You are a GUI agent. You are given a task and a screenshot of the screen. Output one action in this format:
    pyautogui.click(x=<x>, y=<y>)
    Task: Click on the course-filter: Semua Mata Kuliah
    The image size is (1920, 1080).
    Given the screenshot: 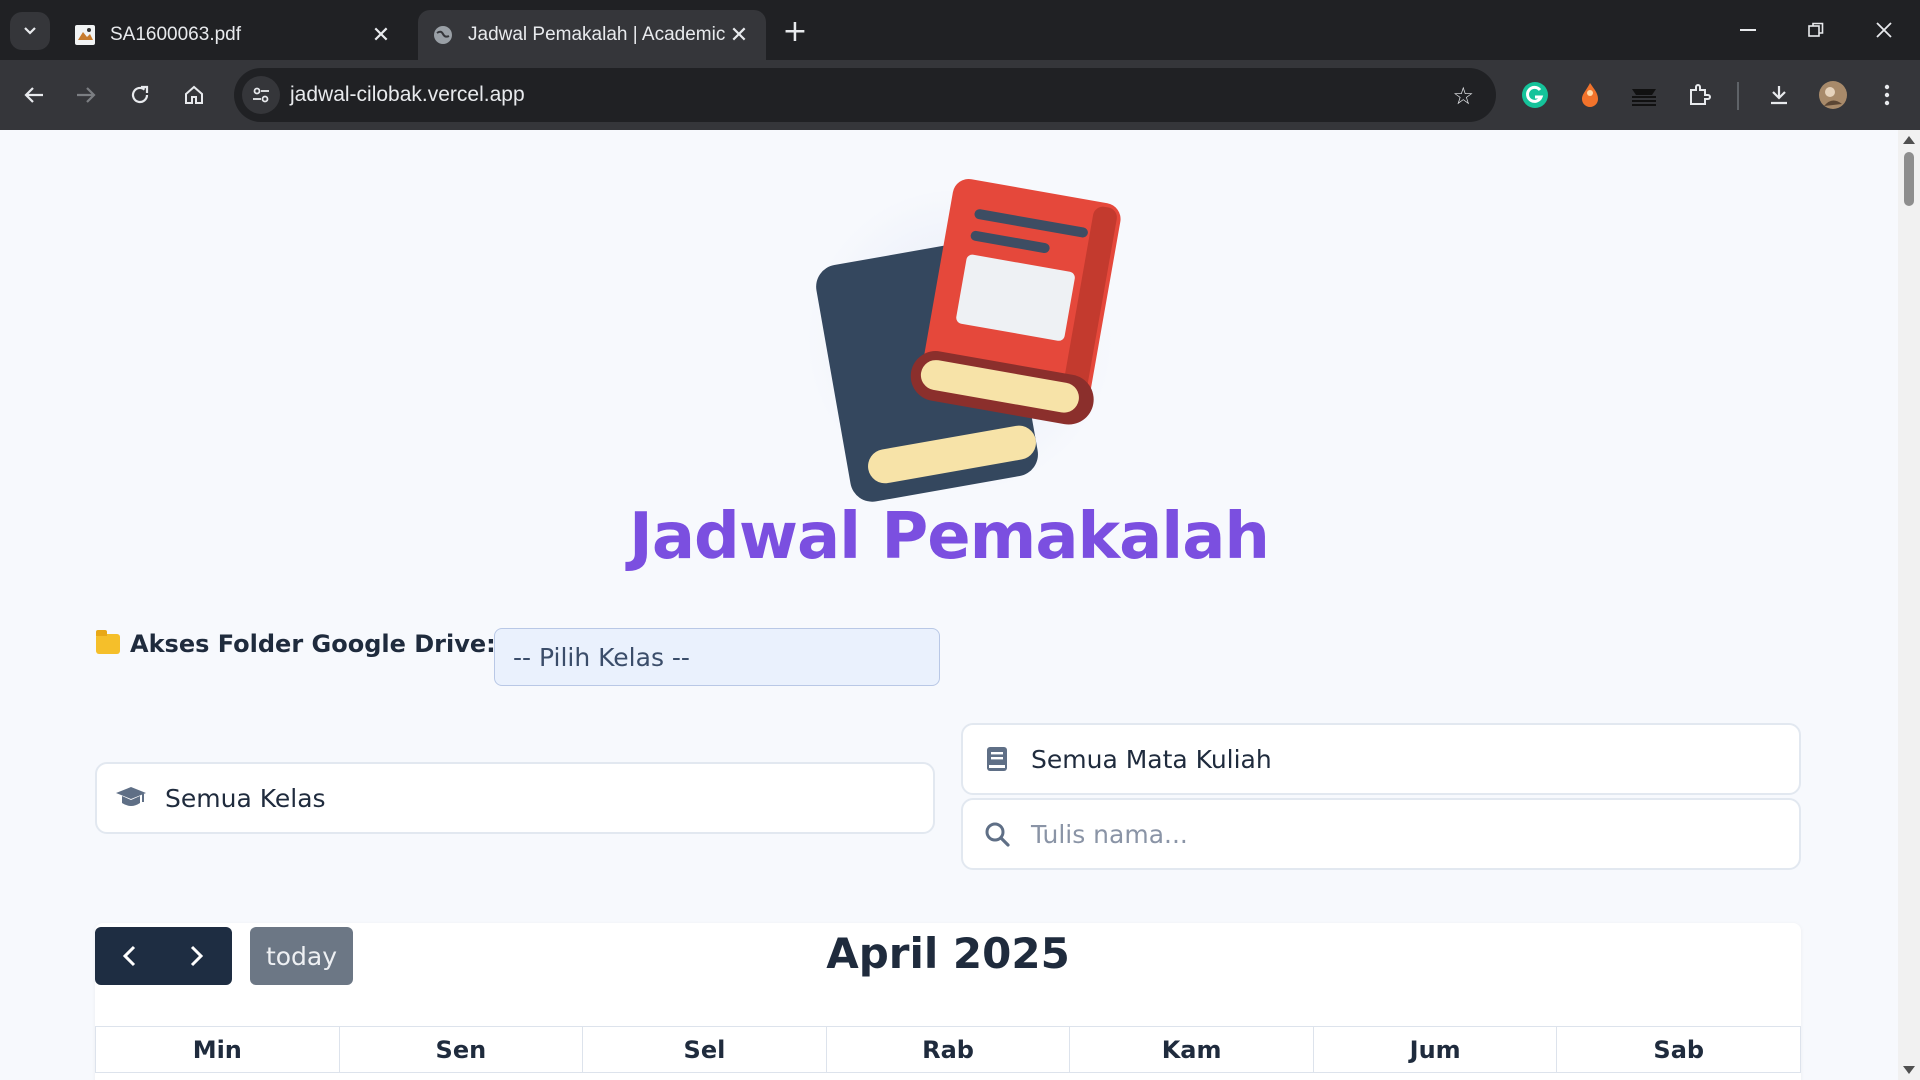 What is the action you would take?
    pyautogui.click(x=1381, y=759)
    